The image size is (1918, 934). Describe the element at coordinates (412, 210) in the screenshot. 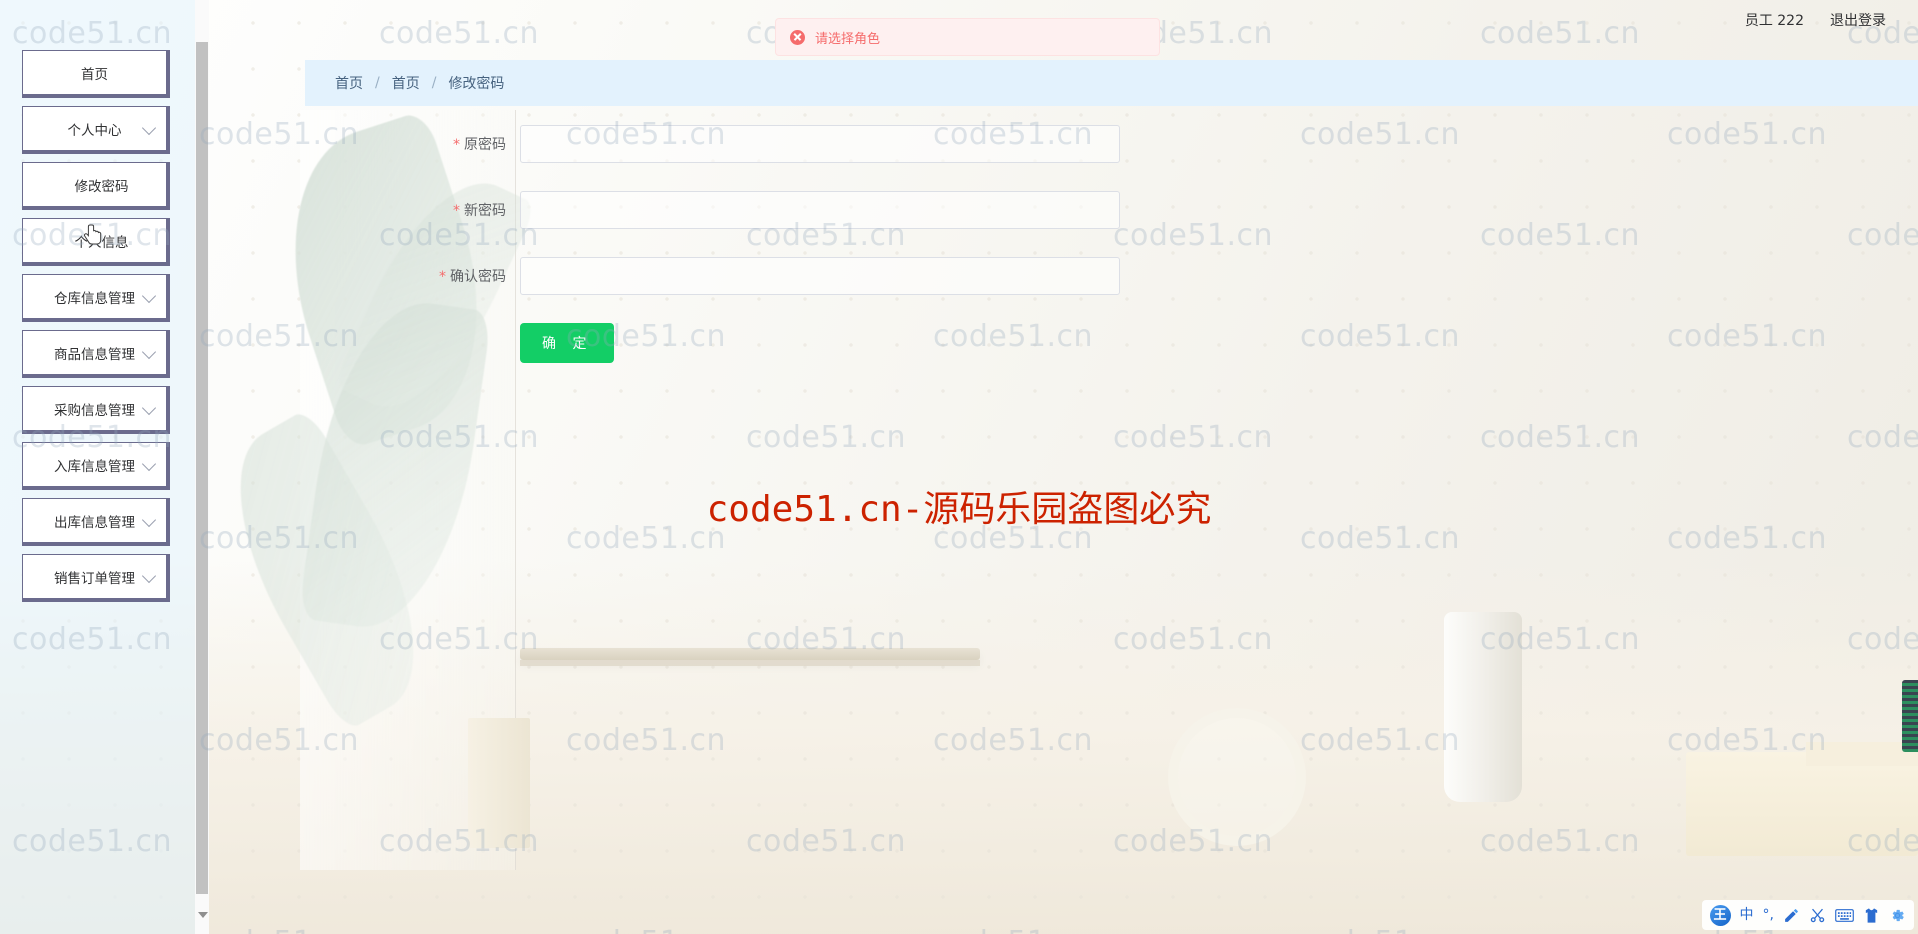

I see `new-password-label: * 新密码` at that location.